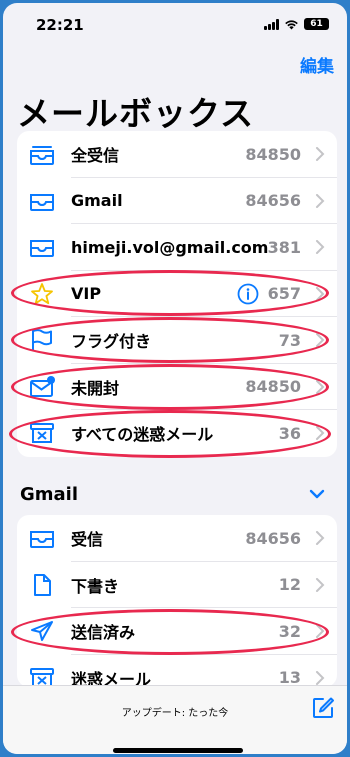  I want to click on mailbox-gmail: Gmail 84656, so click(177, 201).